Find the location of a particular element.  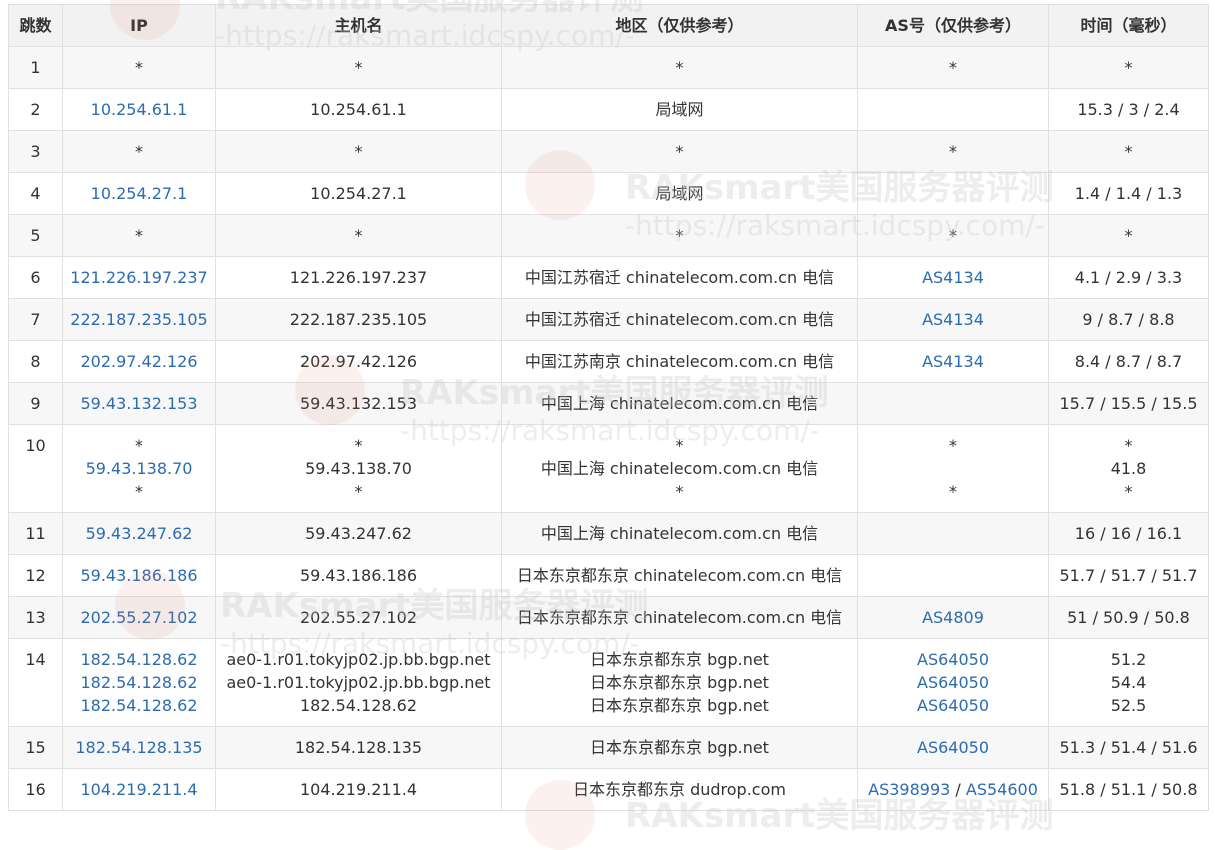

ip-cell-line: 10.254.27.1 is located at coordinates (139, 193).